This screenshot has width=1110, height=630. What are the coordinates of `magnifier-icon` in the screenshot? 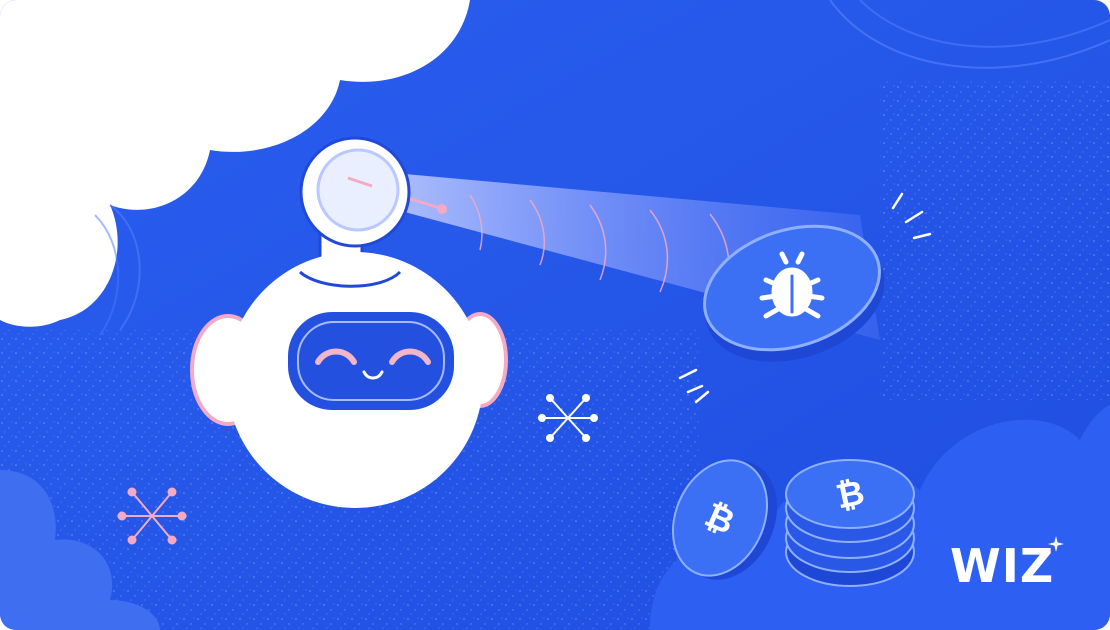 It's located at (355, 192).